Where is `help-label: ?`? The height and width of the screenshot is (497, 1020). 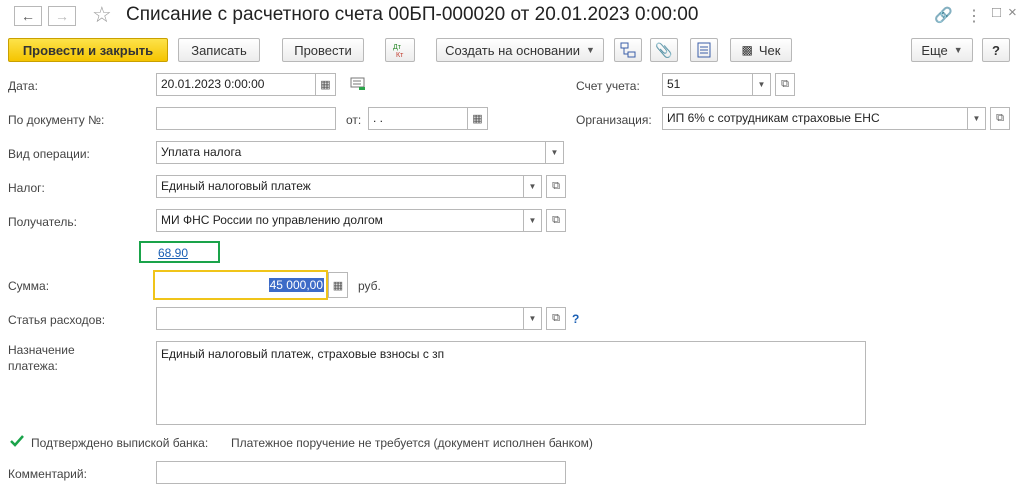 help-label: ? is located at coordinates (996, 50).